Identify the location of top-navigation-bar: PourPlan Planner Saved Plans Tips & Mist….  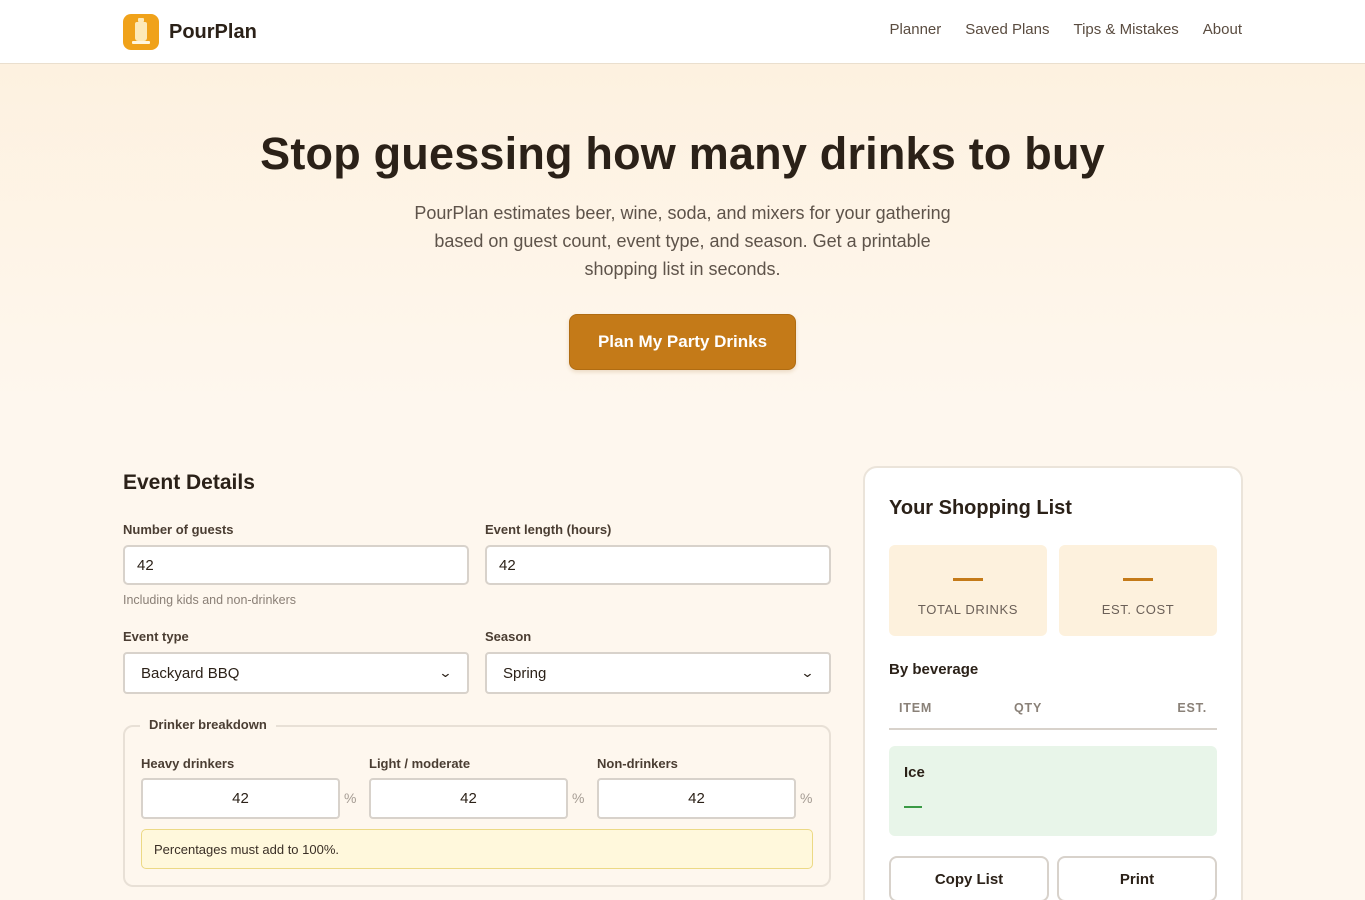
(682, 32).